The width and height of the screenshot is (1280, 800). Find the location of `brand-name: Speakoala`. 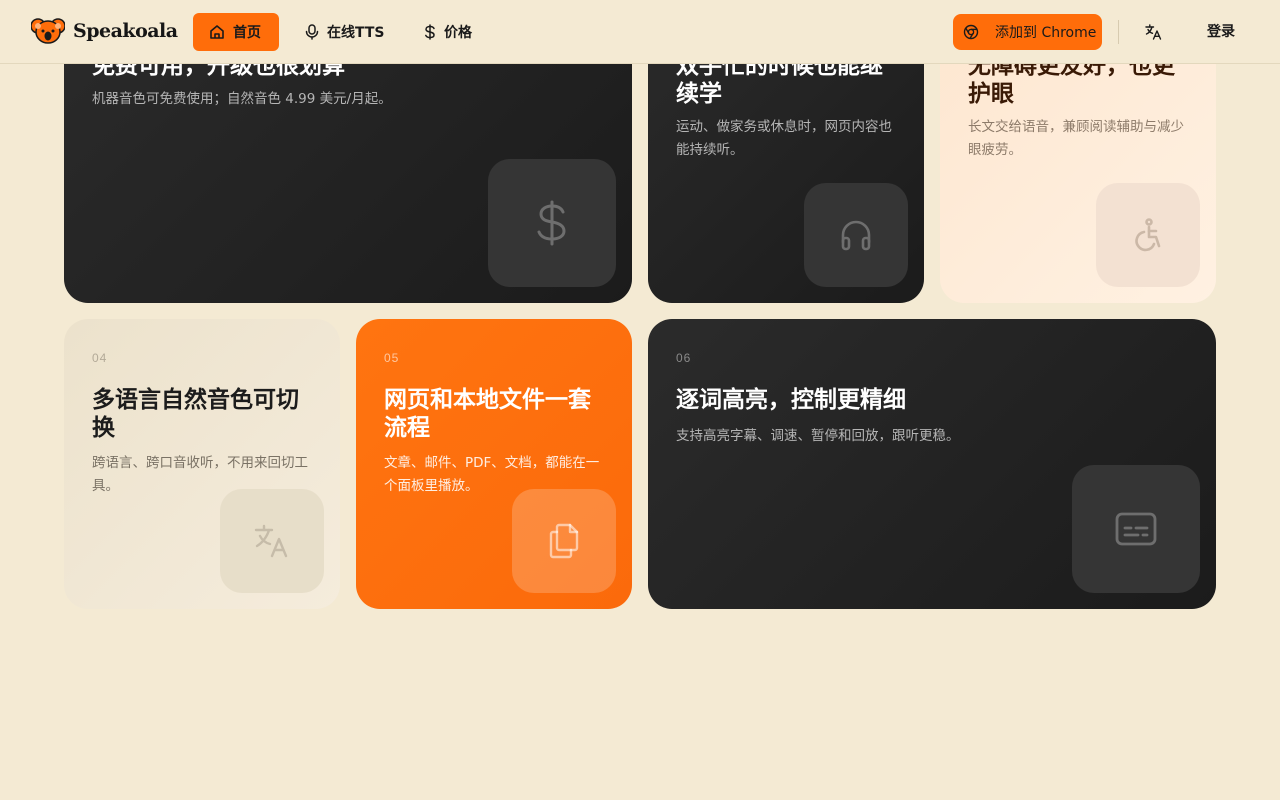

brand-name: Speakoala is located at coordinates (125, 31).